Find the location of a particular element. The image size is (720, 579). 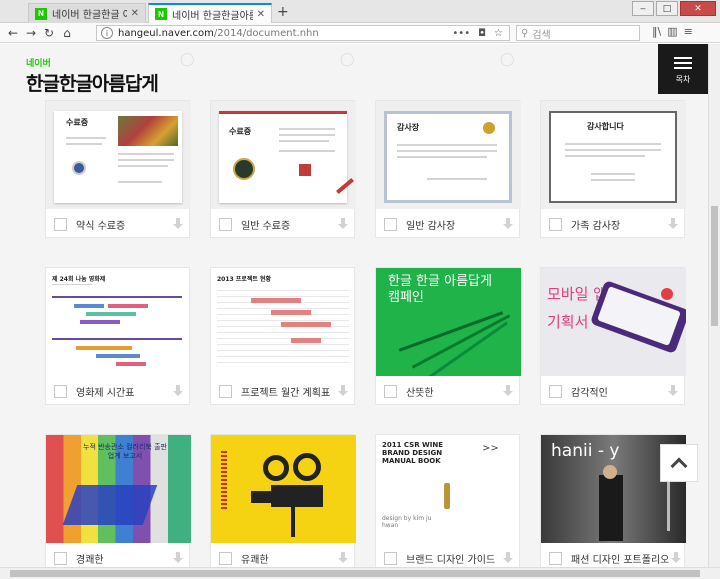

pocket-icon: ◘ is located at coordinates (482, 33).